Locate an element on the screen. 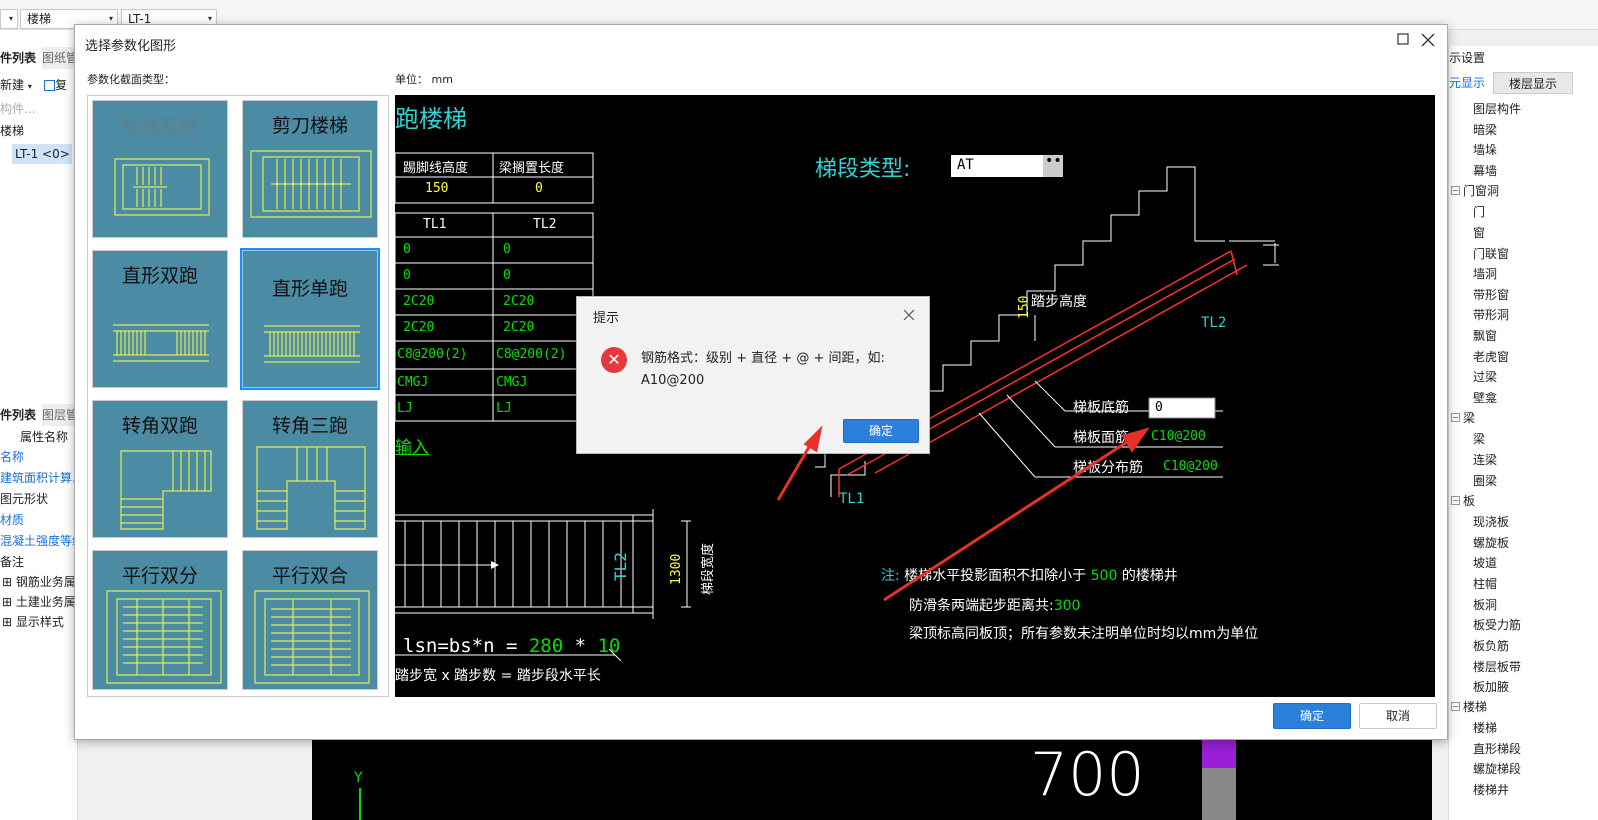 This screenshot has width=1598, height=820. prop-civil-group: ⊞ 土建业务属 is located at coordinates (39, 601).